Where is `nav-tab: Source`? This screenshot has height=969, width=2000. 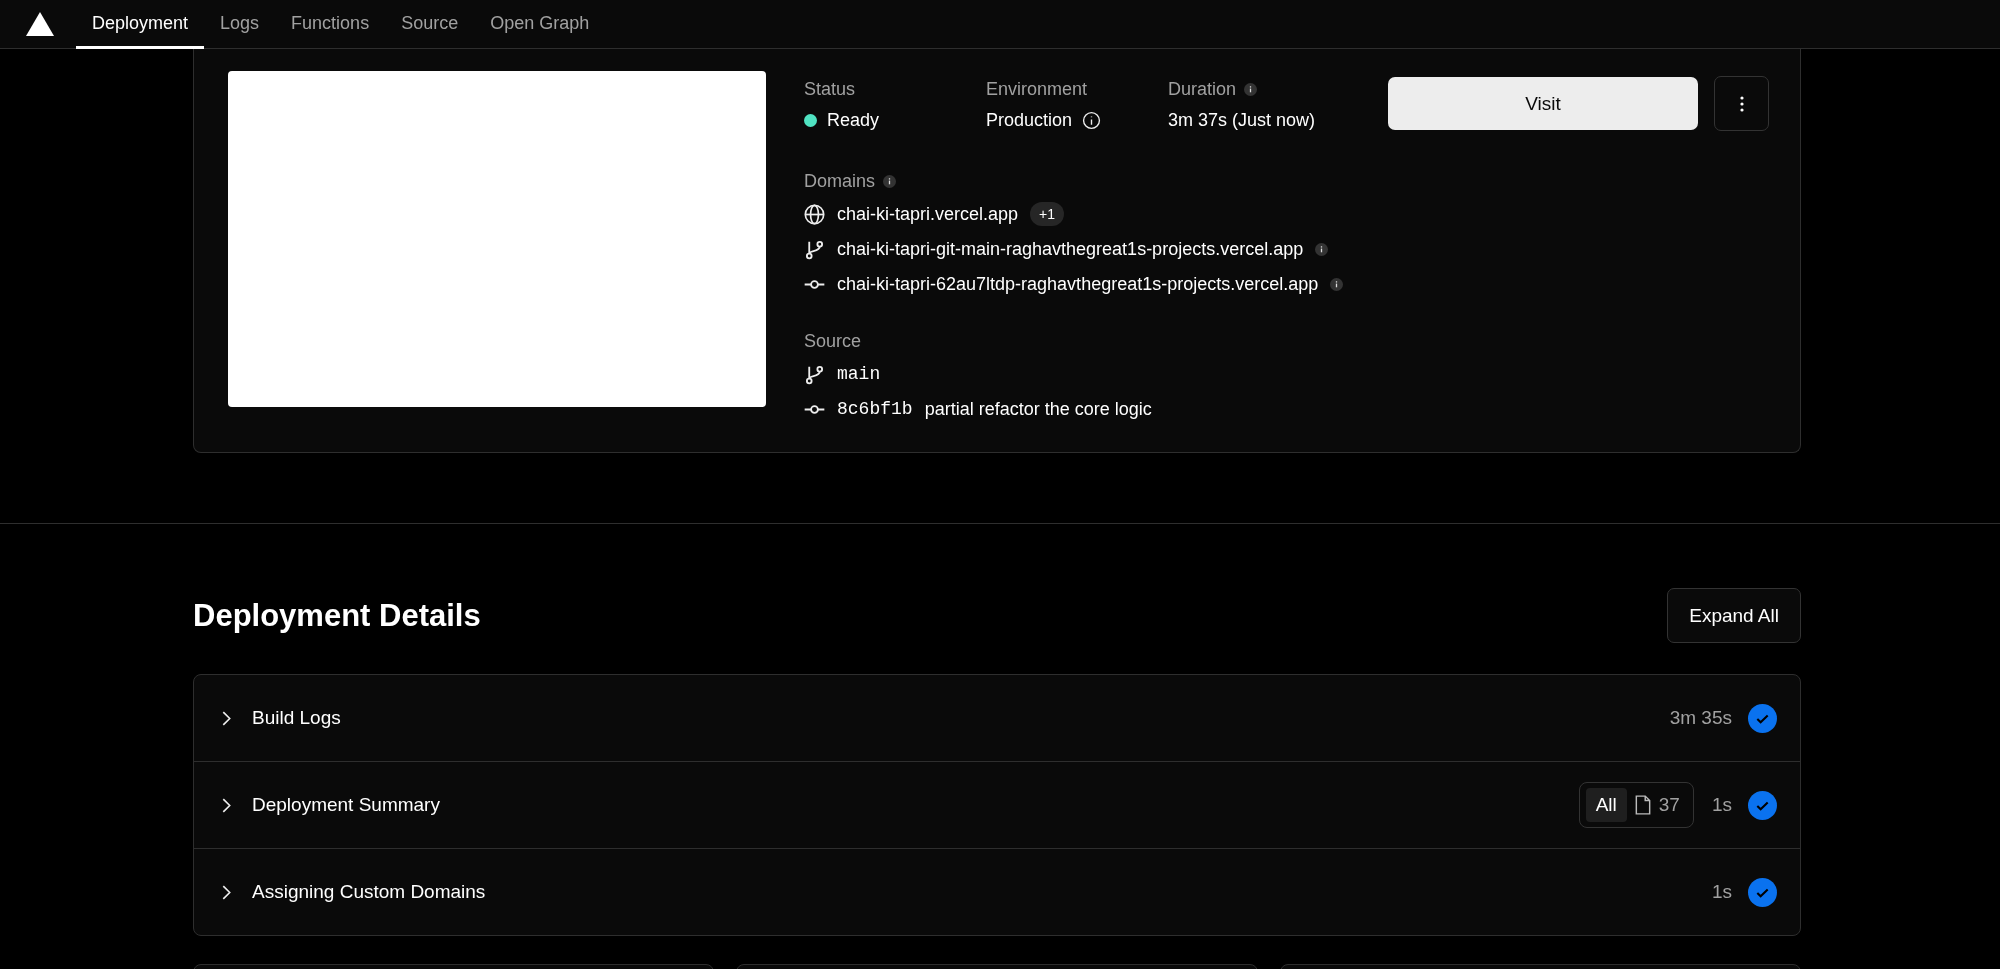
nav-tab: Source is located at coordinates (430, 24).